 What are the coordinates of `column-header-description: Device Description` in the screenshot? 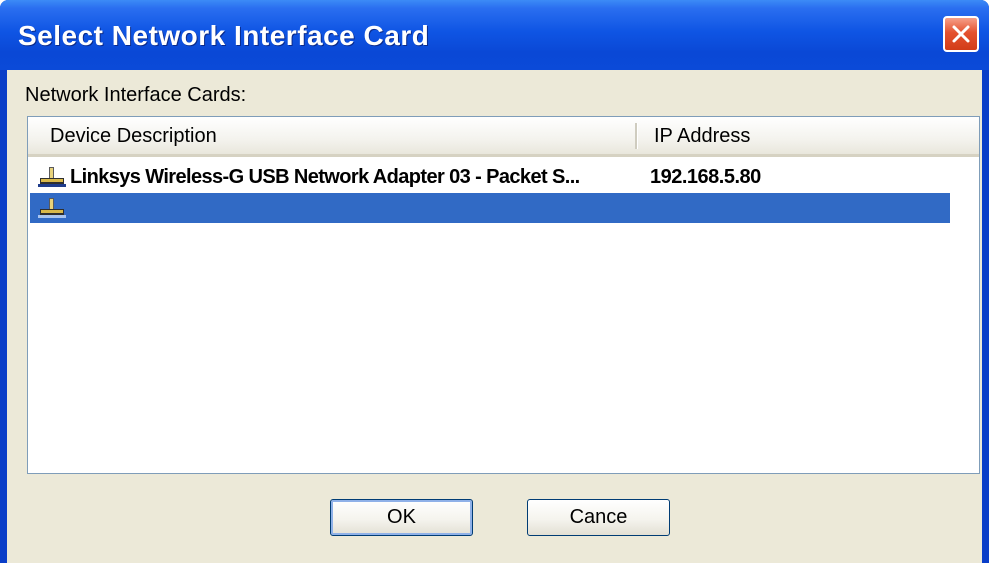 It's located at (133, 136).